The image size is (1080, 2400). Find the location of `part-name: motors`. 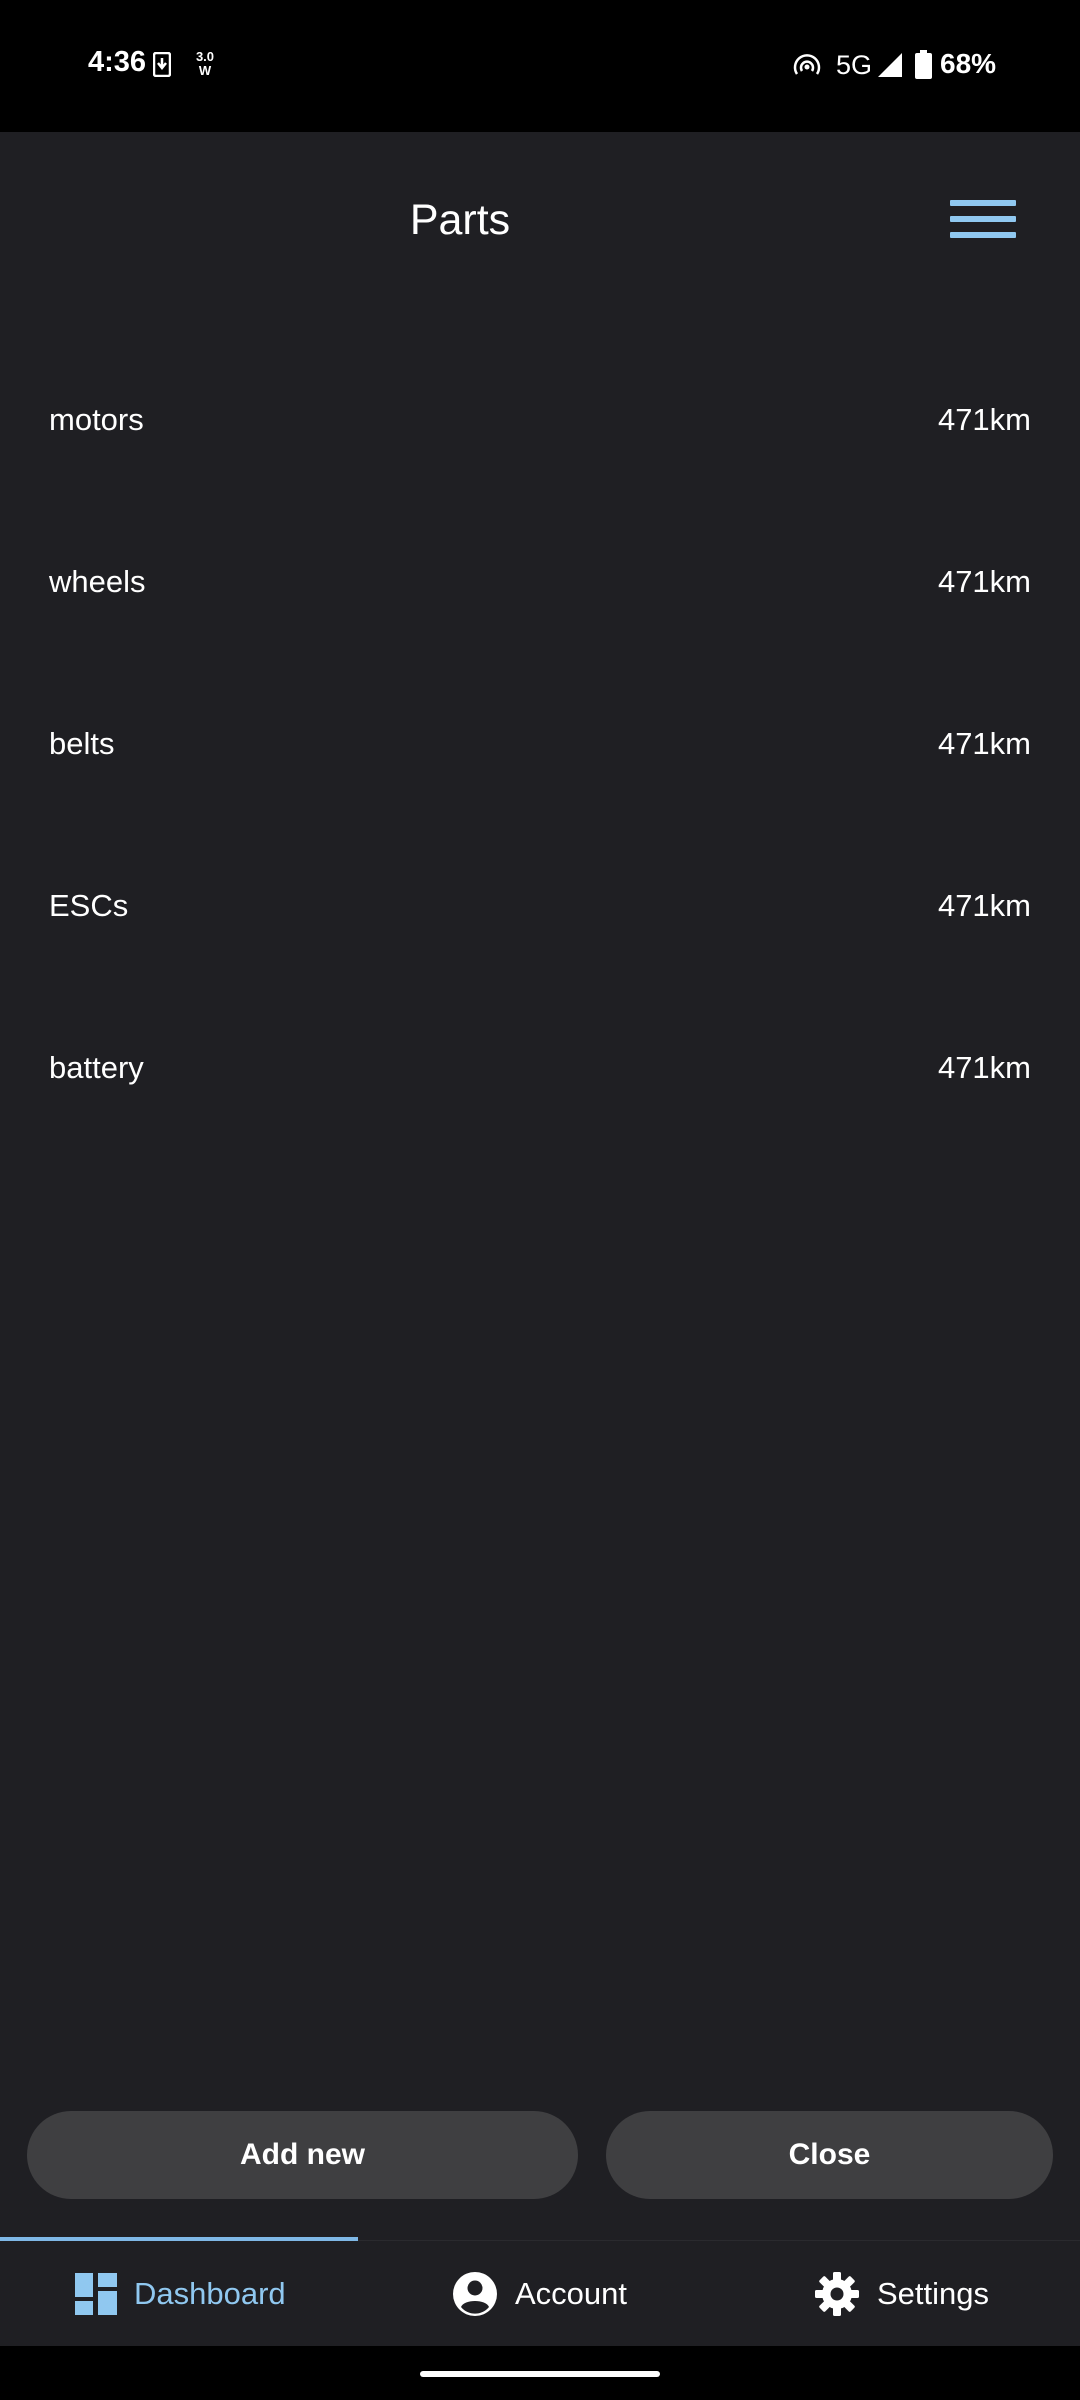

part-name: motors is located at coordinates (96, 419).